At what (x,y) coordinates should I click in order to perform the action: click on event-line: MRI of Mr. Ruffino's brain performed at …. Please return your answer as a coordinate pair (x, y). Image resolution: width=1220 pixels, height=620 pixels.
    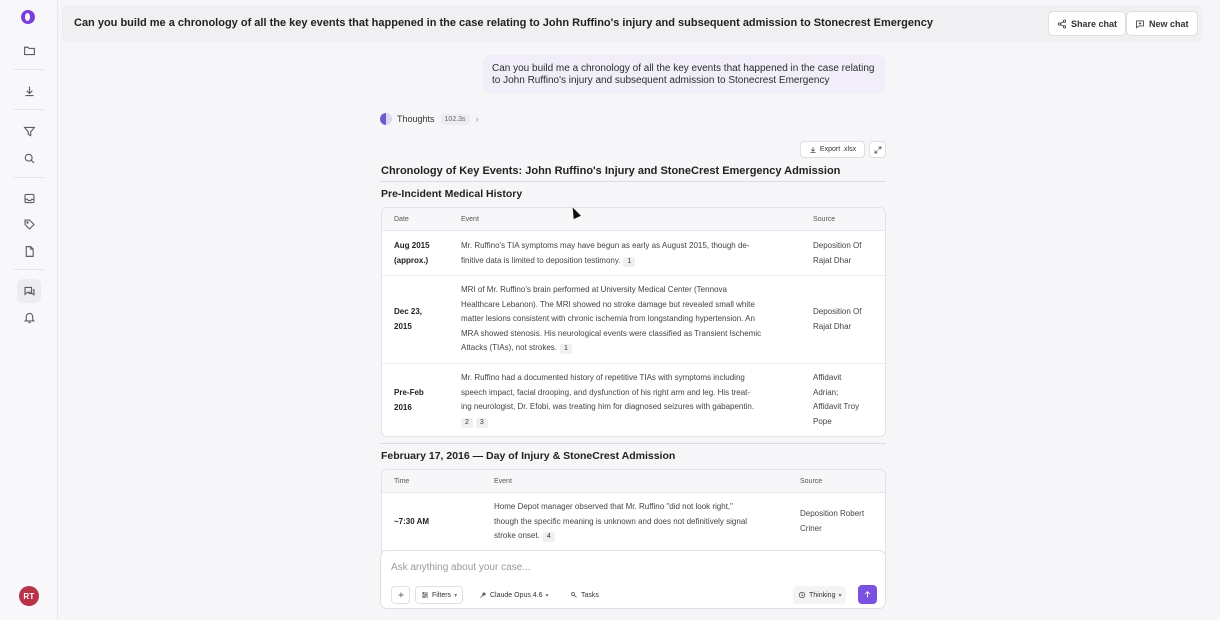
    Looking at the image, I should click on (594, 289).